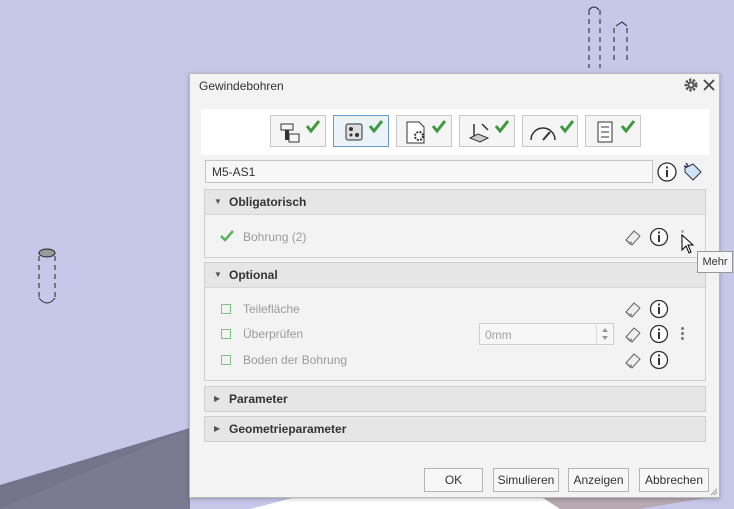  What do you see at coordinates (364, 130) in the screenshot?
I see `selection-icon` at bounding box center [364, 130].